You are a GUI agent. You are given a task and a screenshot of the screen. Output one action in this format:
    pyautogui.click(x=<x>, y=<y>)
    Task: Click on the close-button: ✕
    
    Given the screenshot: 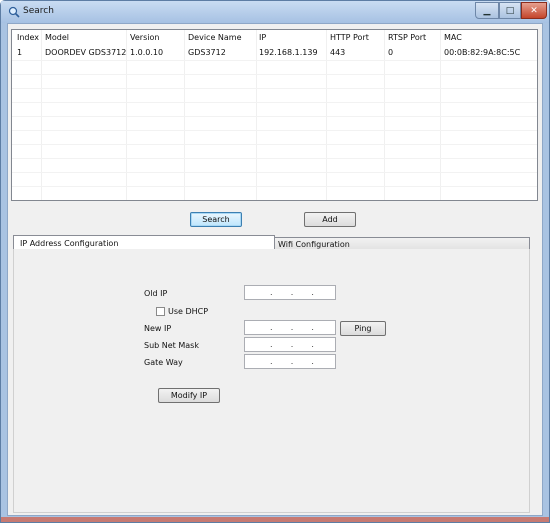 What is the action you would take?
    pyautogui.click(x=534, y=10)
    